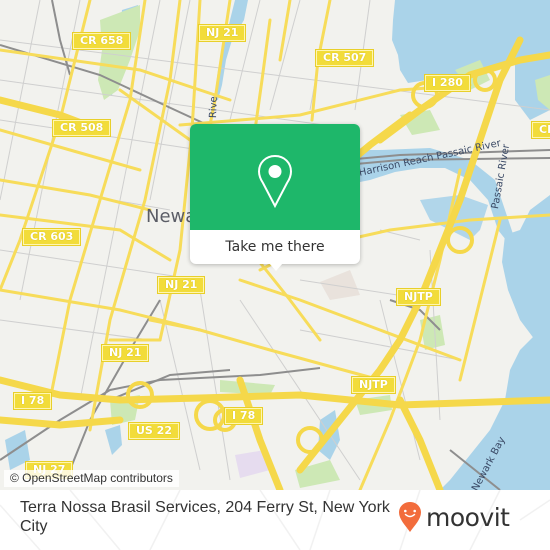 This screenshot has width=550, height=550. I want to click on road-shield-cr658: CR 658, so click(101, 41).